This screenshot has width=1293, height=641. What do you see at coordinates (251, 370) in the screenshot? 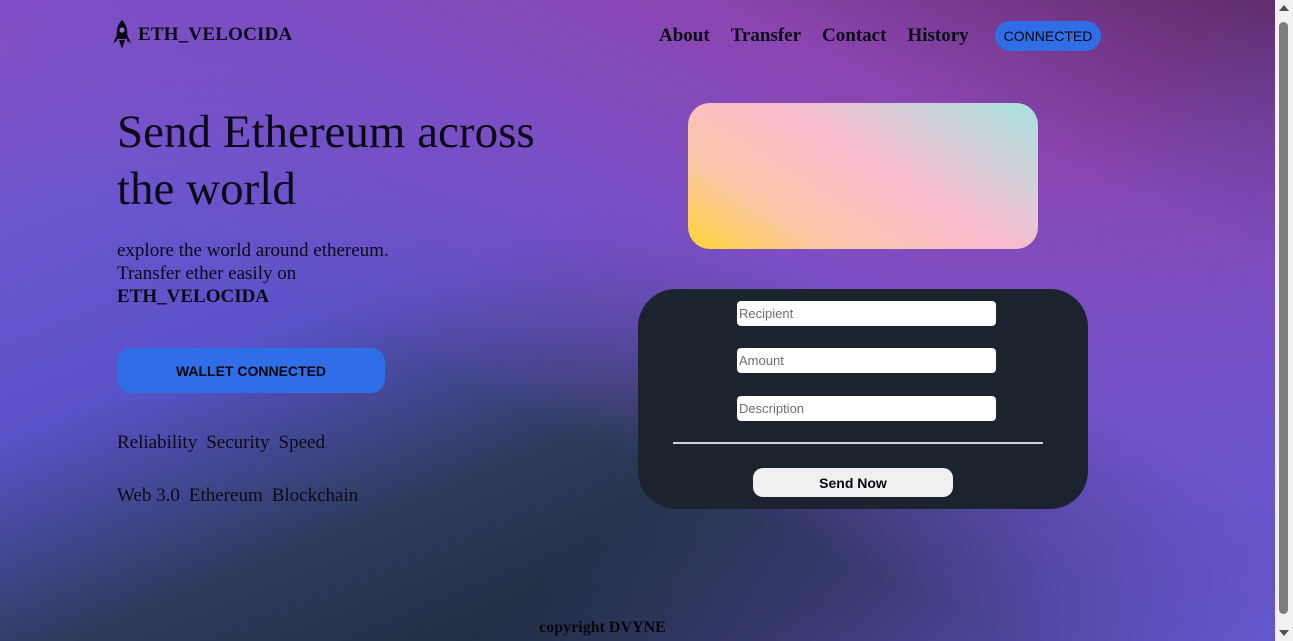
I see `wallet-connected-button: WALLET CONNECTED` at bounding box center [251, 370].